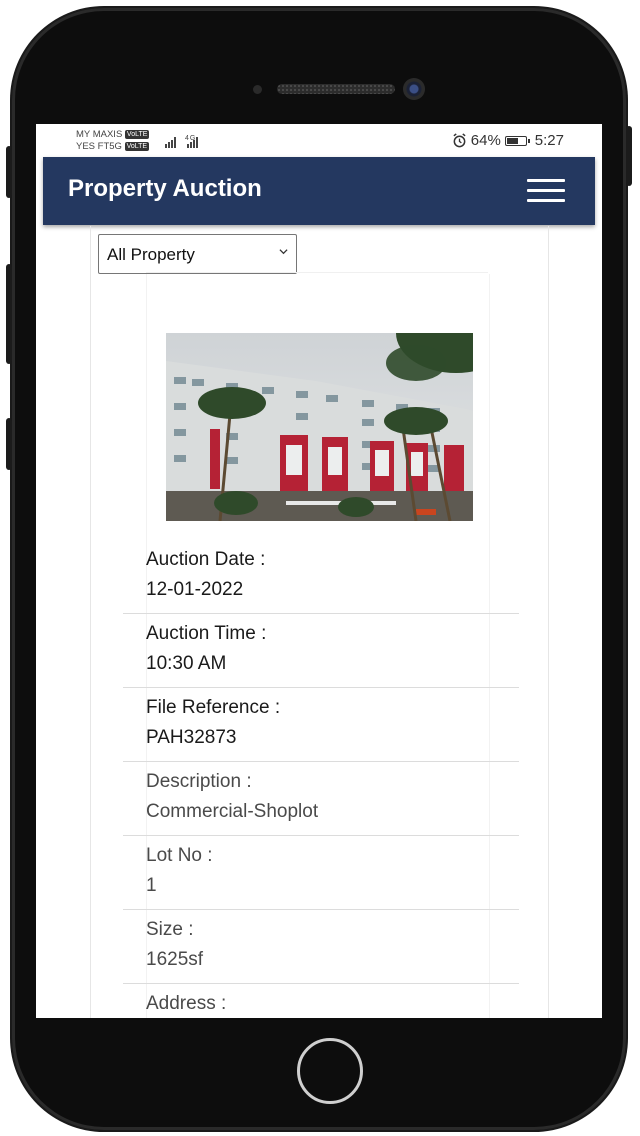 The width and height of the screenshot is (640, 1136). Describe the element at coordinates (197, 254) in the screenshot. I see `property-type-select: All Property` at that location.